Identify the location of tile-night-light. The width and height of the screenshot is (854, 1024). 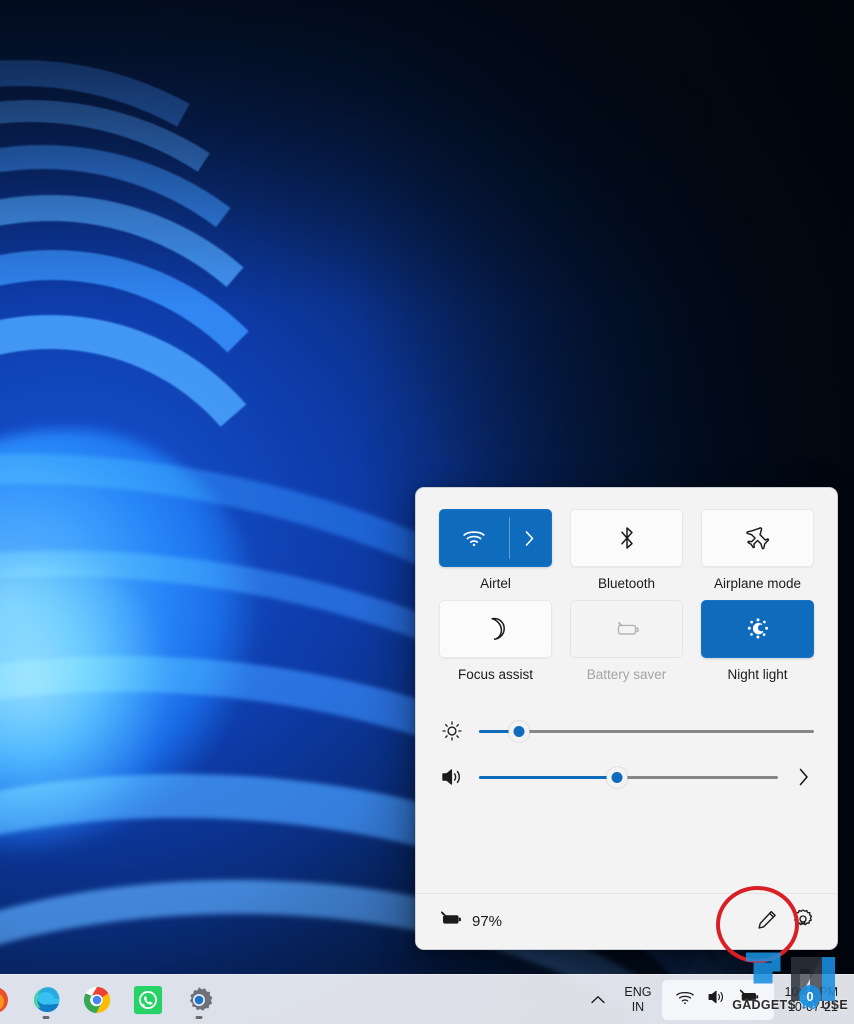
(757, 628).